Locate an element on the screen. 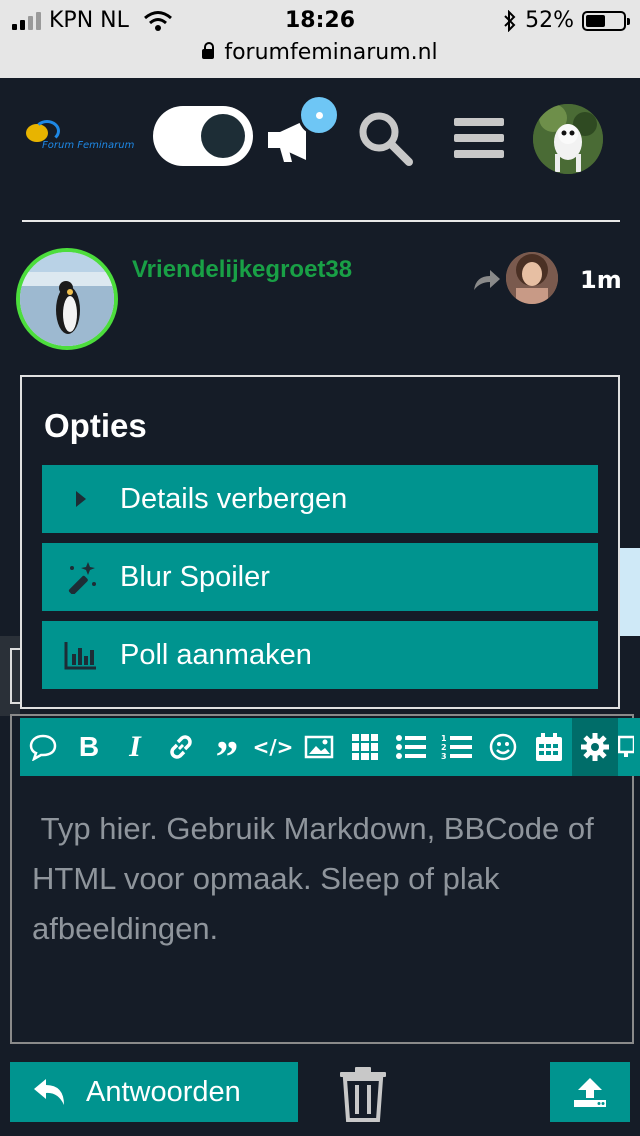 This screenshot has height=1136, width=640. reply-button: Antwoorden is located at coordinates (154, 1092).